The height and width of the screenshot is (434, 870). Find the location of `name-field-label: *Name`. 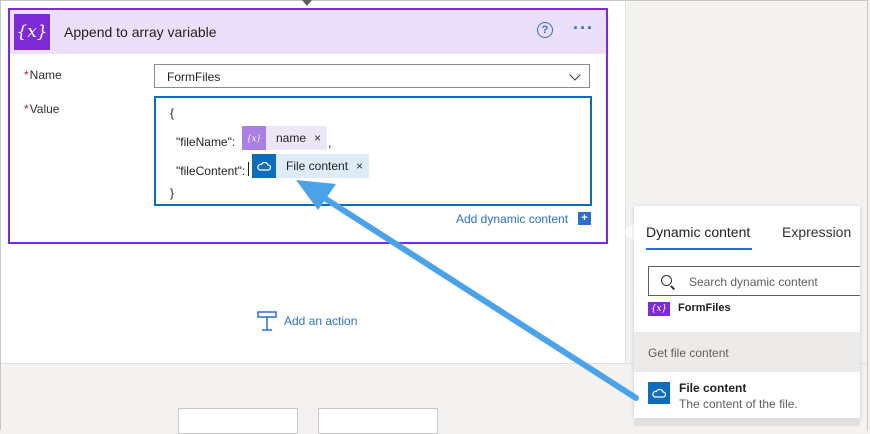

name-field-label: *Name is located at coordinates (43, 75).